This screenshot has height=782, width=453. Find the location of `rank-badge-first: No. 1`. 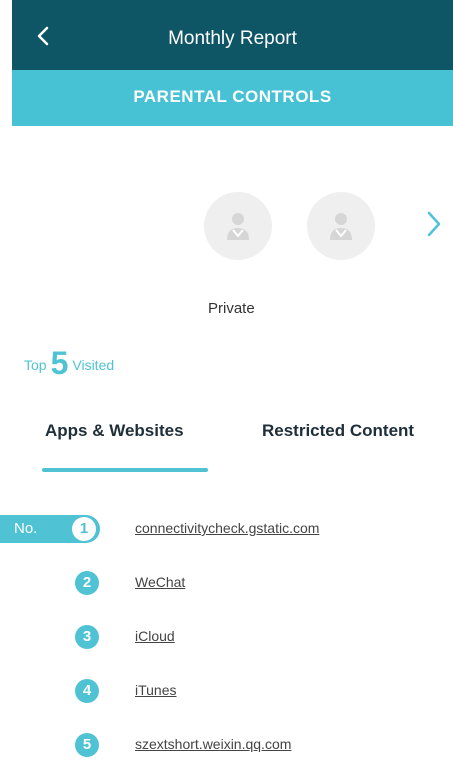

rank-badge-first: No. 1 is located at coordinates (50, 529).